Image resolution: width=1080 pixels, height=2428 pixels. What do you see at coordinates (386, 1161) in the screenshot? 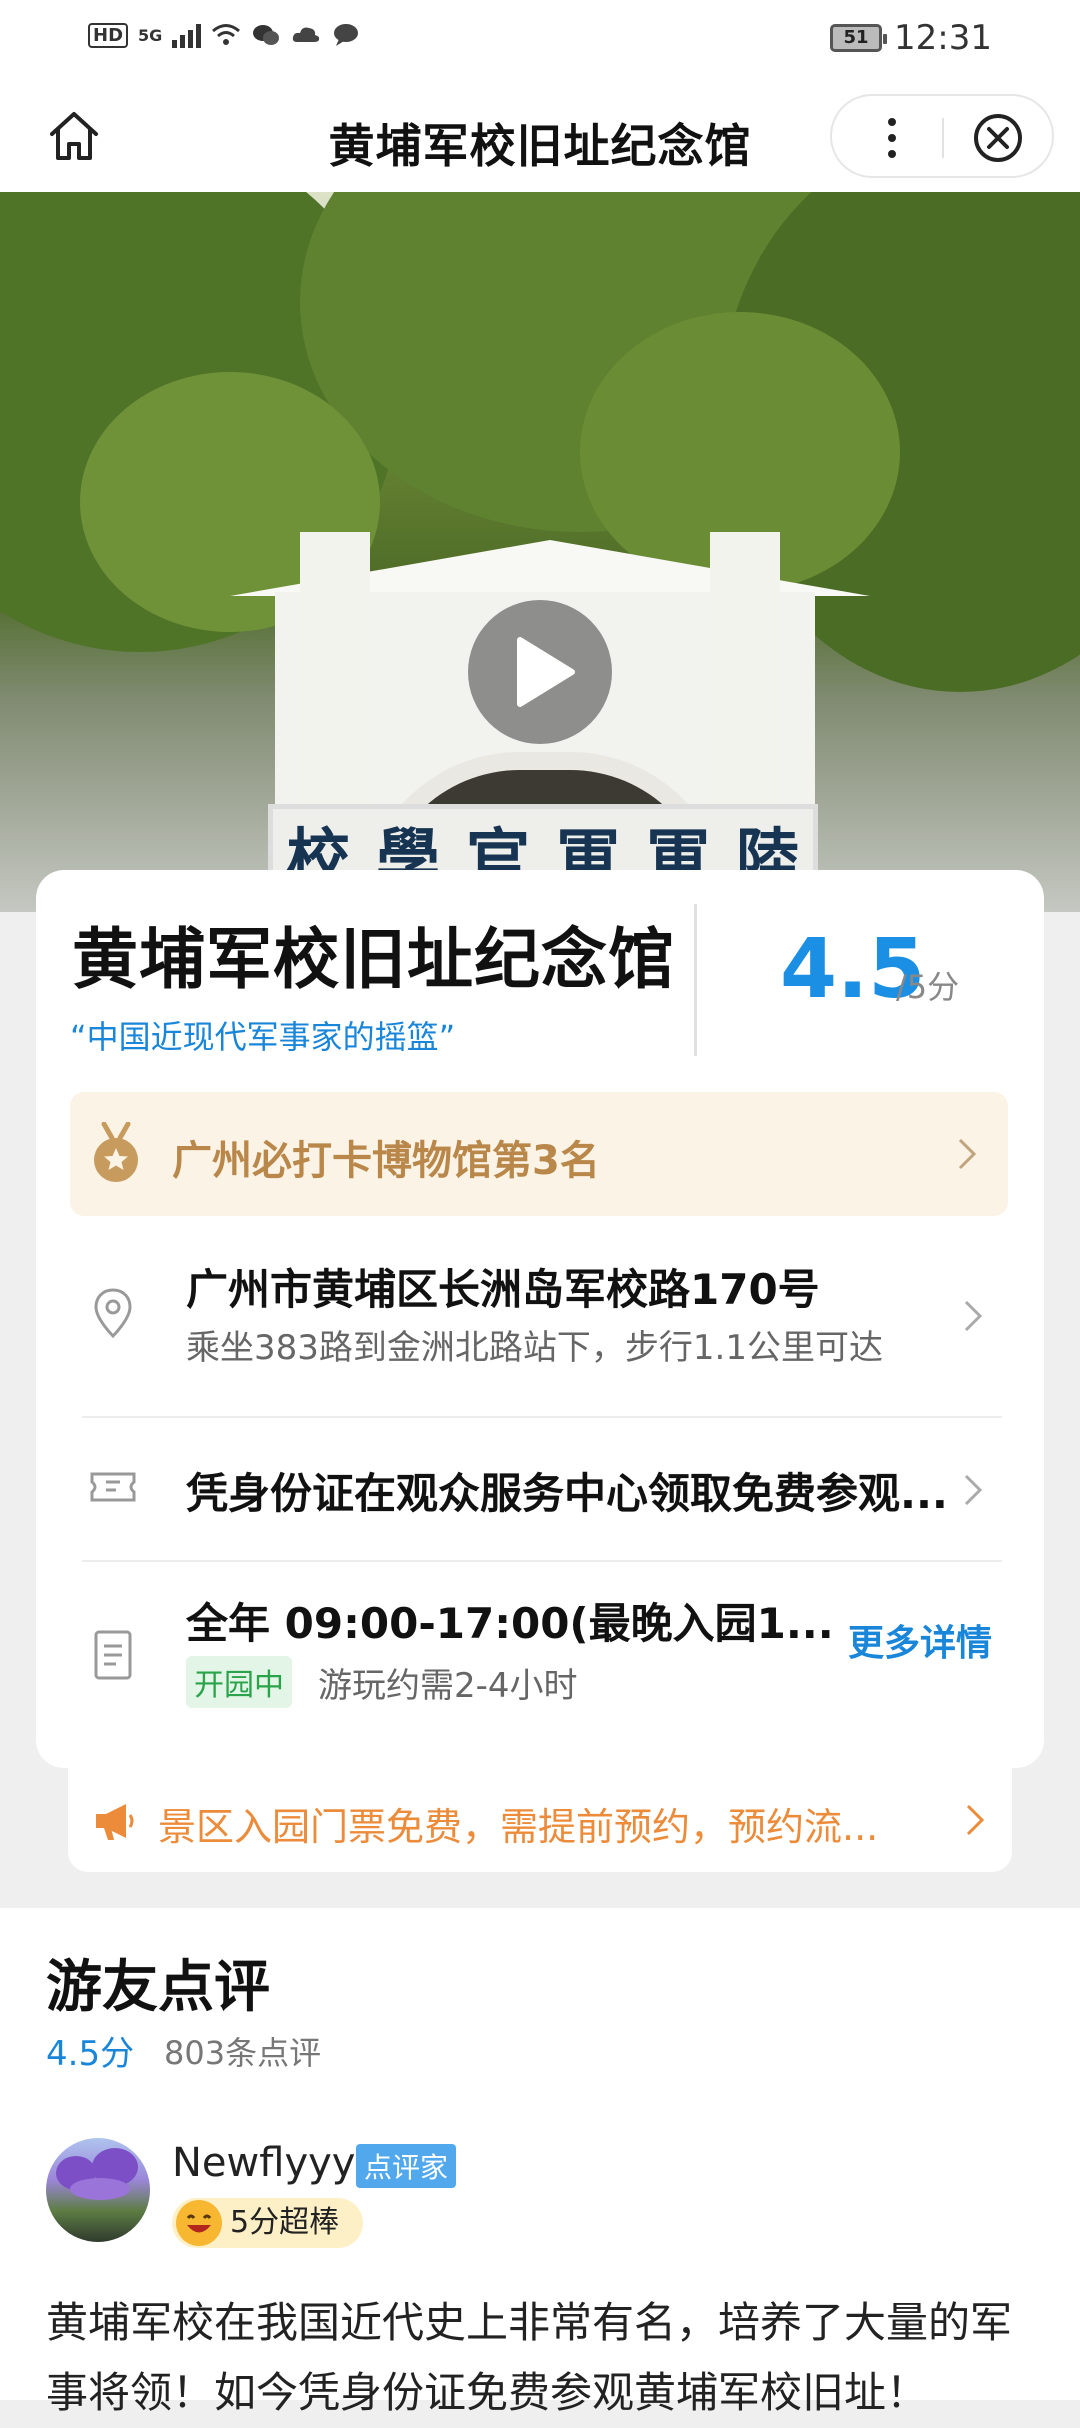
I see `ranking-text: 广州必打卡博物馆第3名` at bounding box center [386, 1161].